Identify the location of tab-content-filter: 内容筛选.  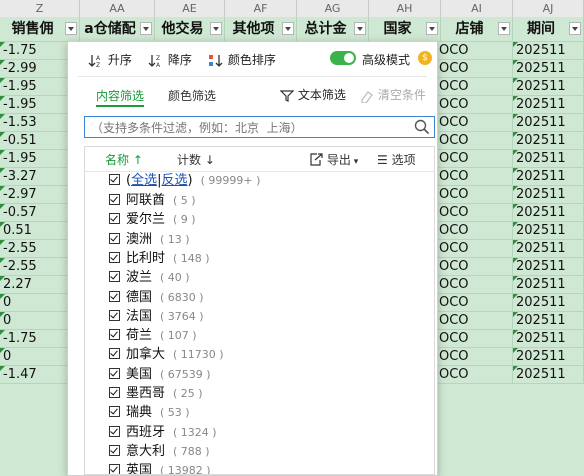
(120, 97).